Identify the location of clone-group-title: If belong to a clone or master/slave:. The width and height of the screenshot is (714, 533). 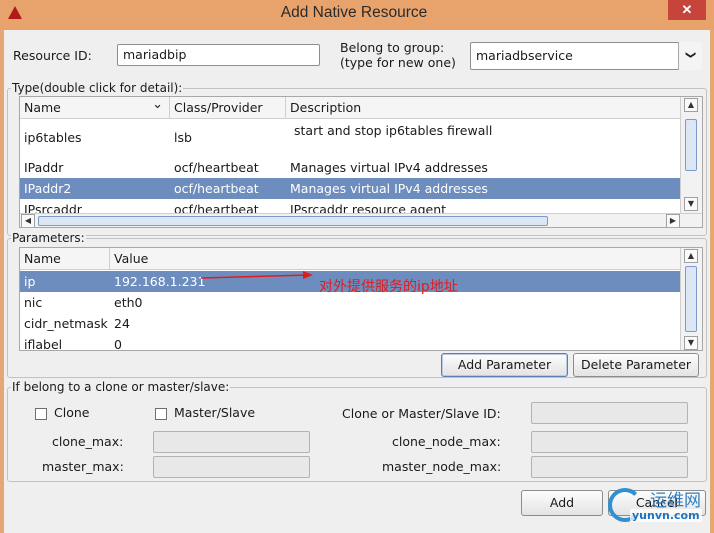
(121, 387).